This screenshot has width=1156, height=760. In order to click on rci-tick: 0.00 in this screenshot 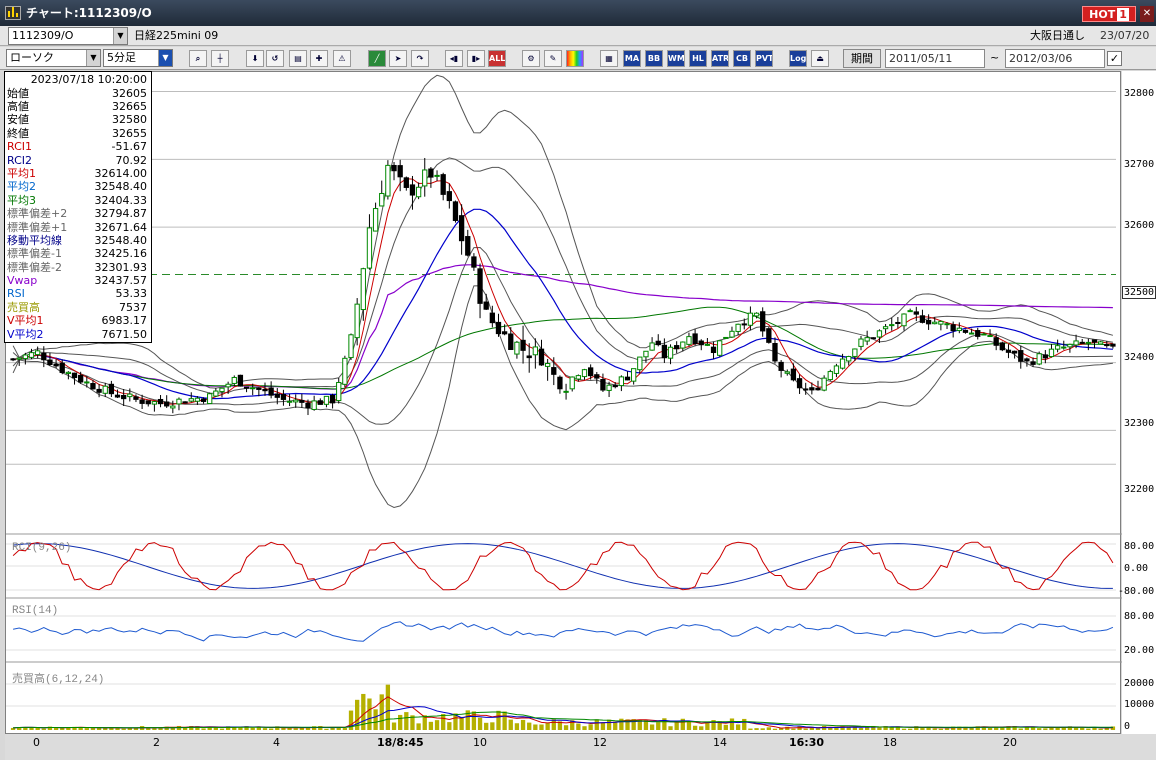, I will do `click(1136, 568)`.